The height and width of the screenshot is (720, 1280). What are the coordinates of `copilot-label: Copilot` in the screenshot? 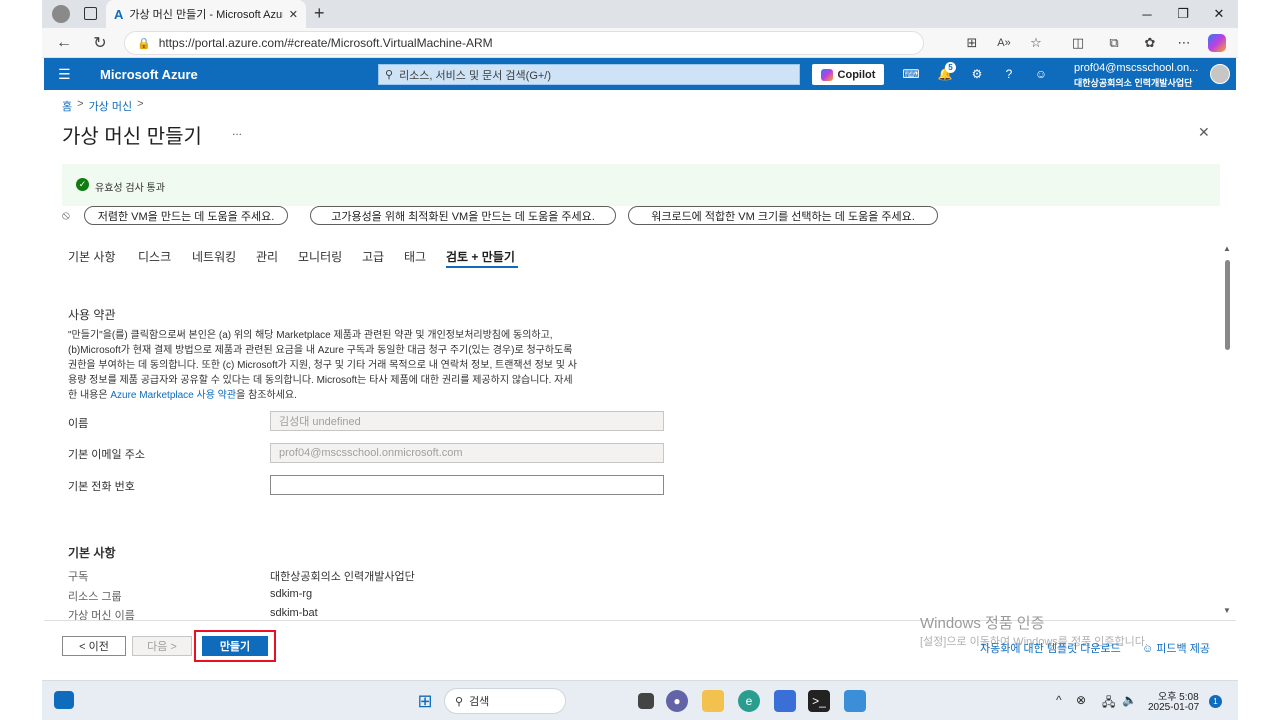 It's located at (856, 74).